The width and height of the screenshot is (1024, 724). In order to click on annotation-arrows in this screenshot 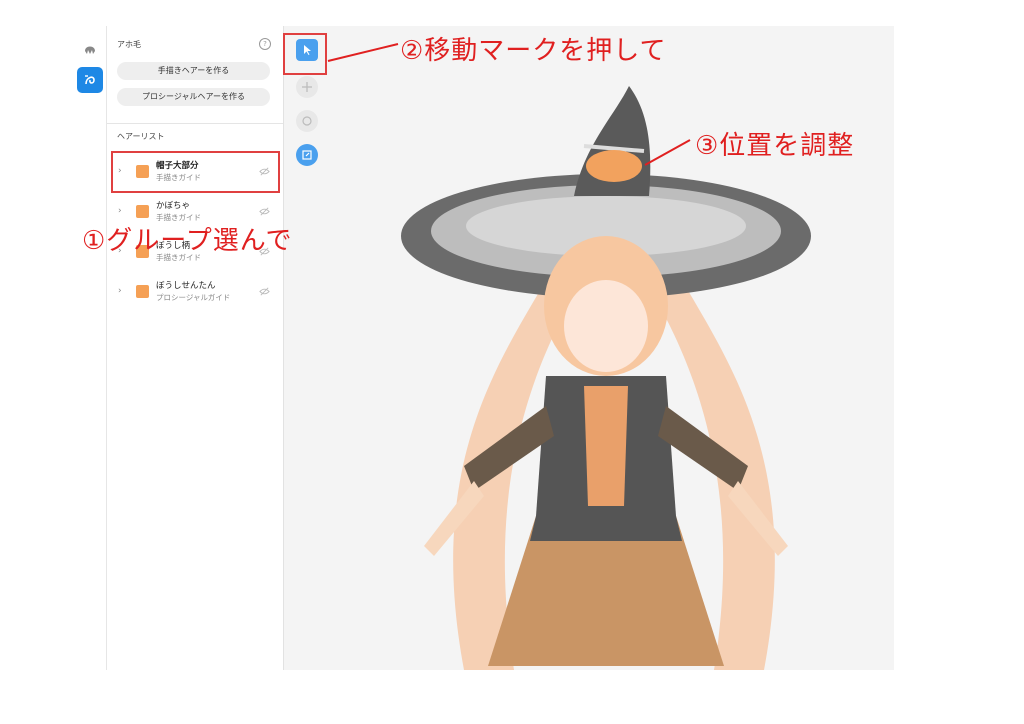, I will do `click(509, 104)`.